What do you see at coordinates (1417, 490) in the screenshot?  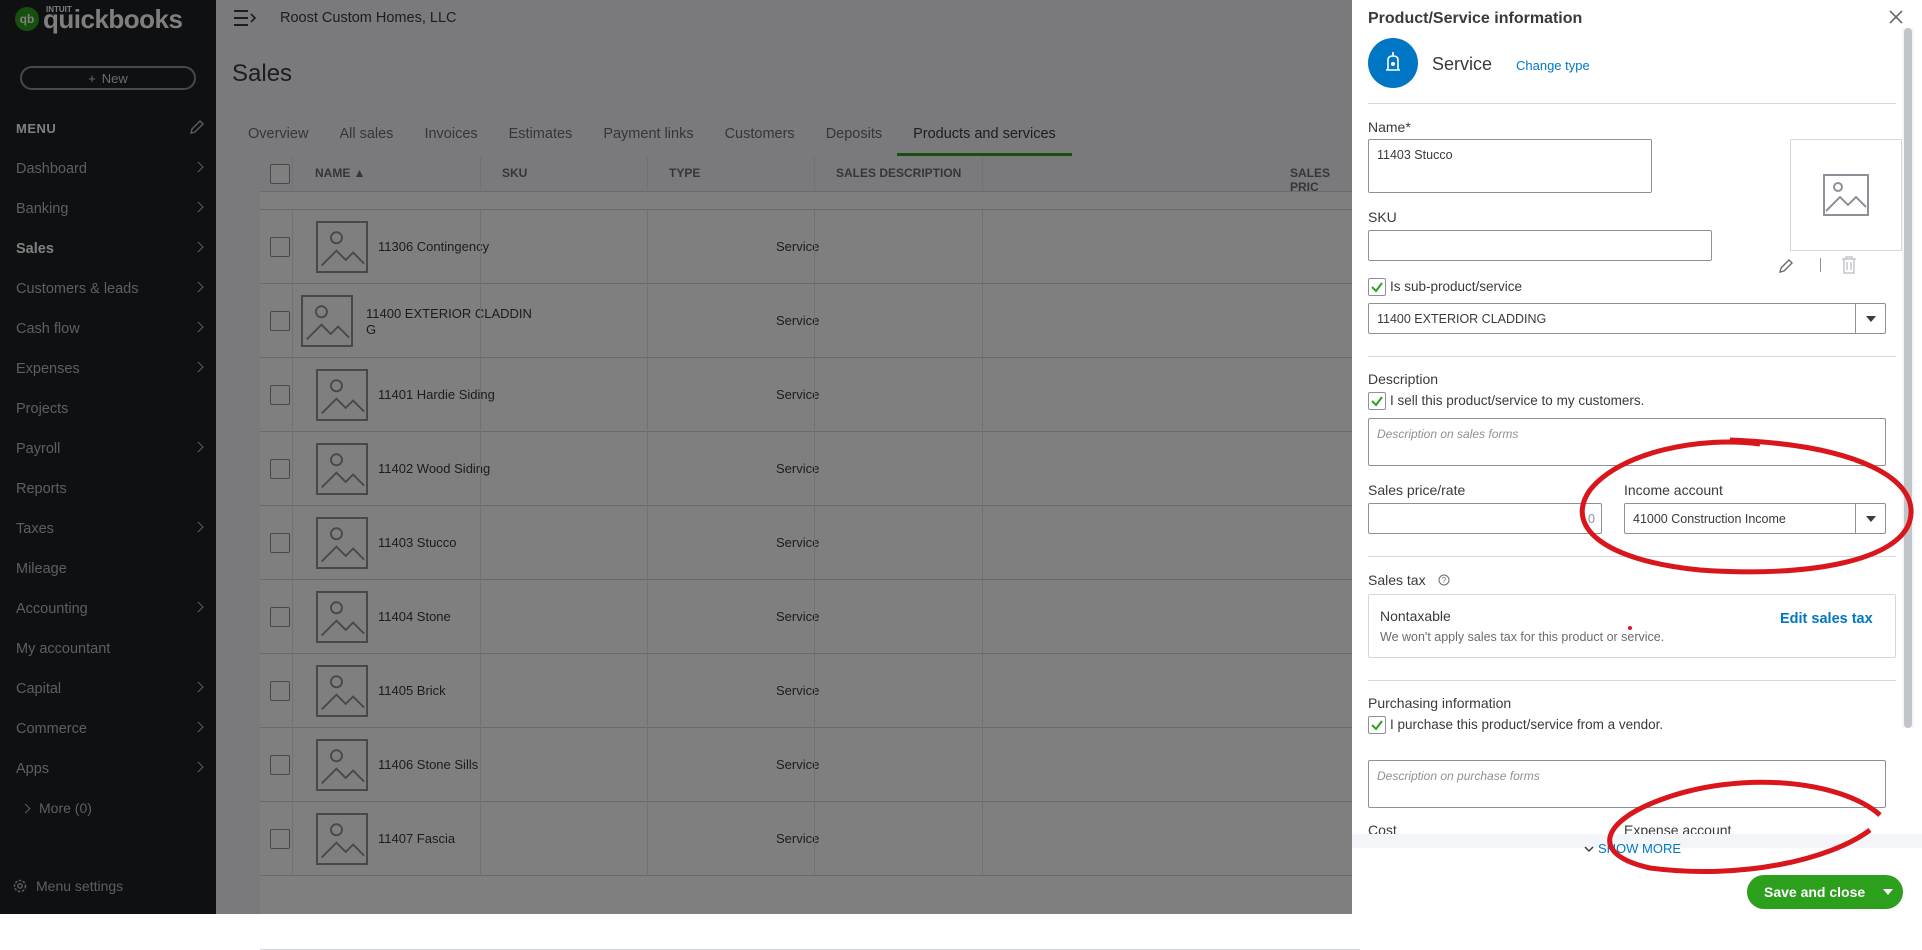 I see `sales-price-label: Sales price/rate` at bounding box center [1417, 490].